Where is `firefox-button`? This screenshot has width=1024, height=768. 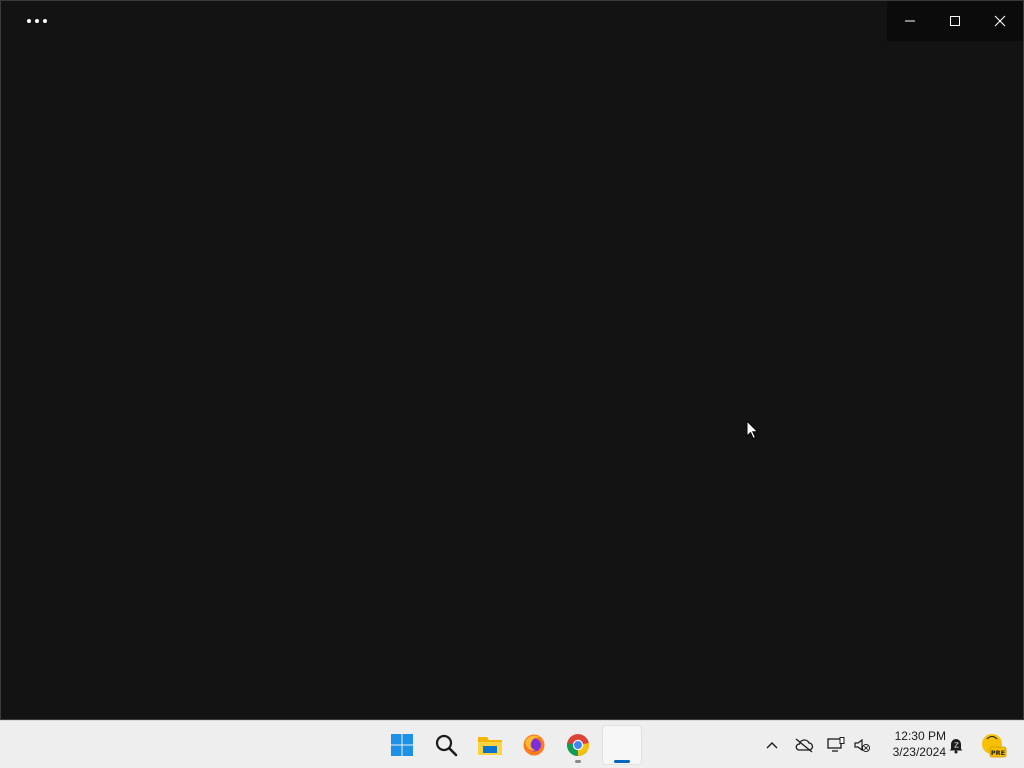
firefox-button is located at coordinates (534, 745).